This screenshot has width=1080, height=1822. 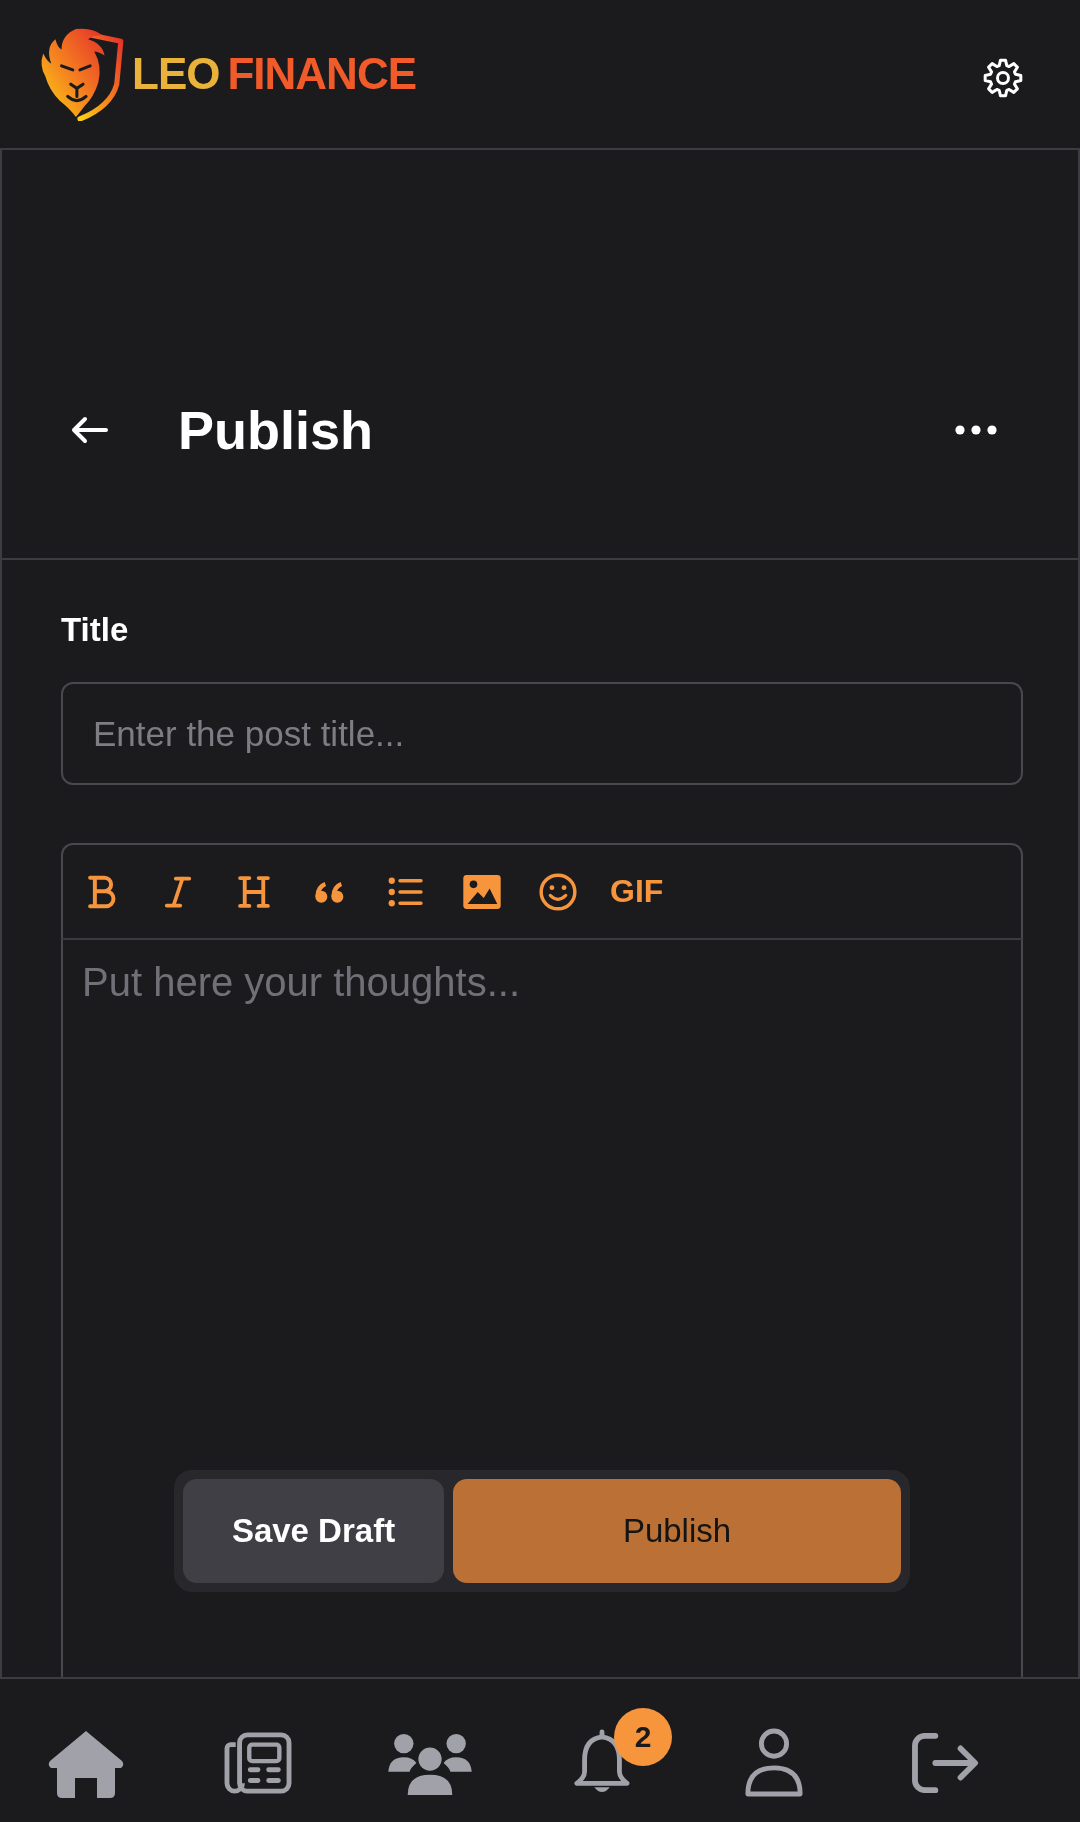 I want to click on quote-icon, so click(x=330, y=891).